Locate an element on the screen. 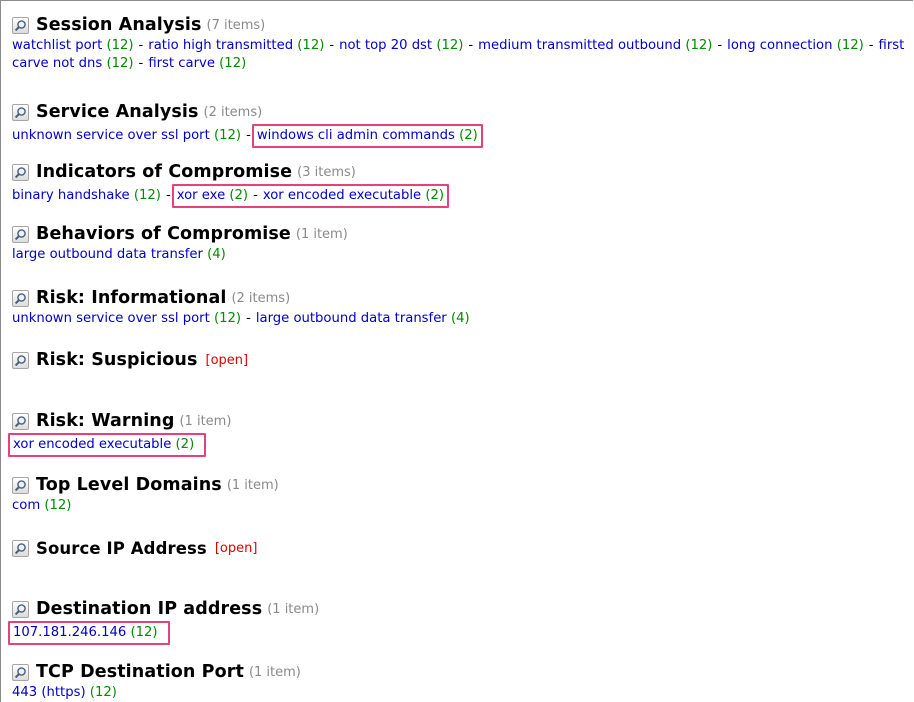 The height and width of the screenshot is (702, 914). section-source-ip-address: Source IP Address [open] is located at coordinates (462, 548).